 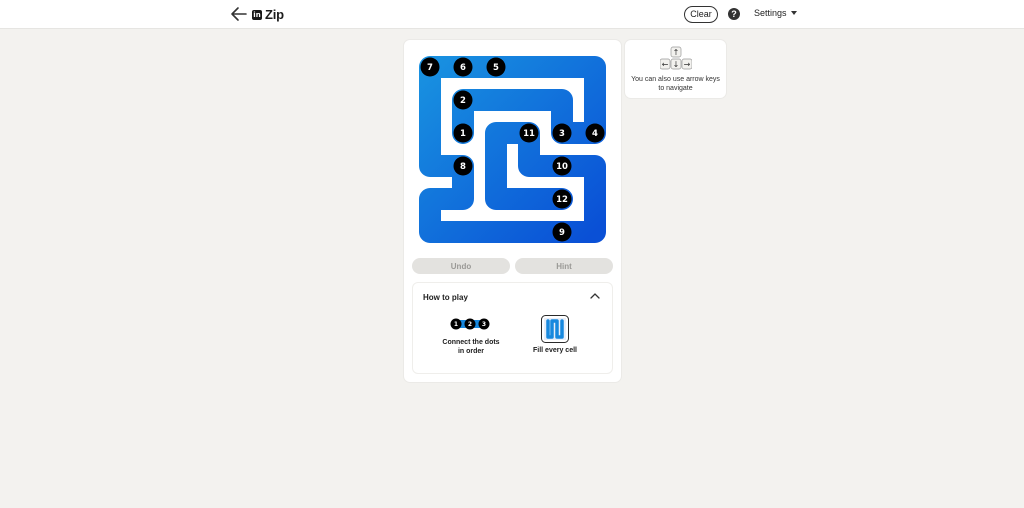 I want to click on dot-12: 12, so click(x=562, y=199).